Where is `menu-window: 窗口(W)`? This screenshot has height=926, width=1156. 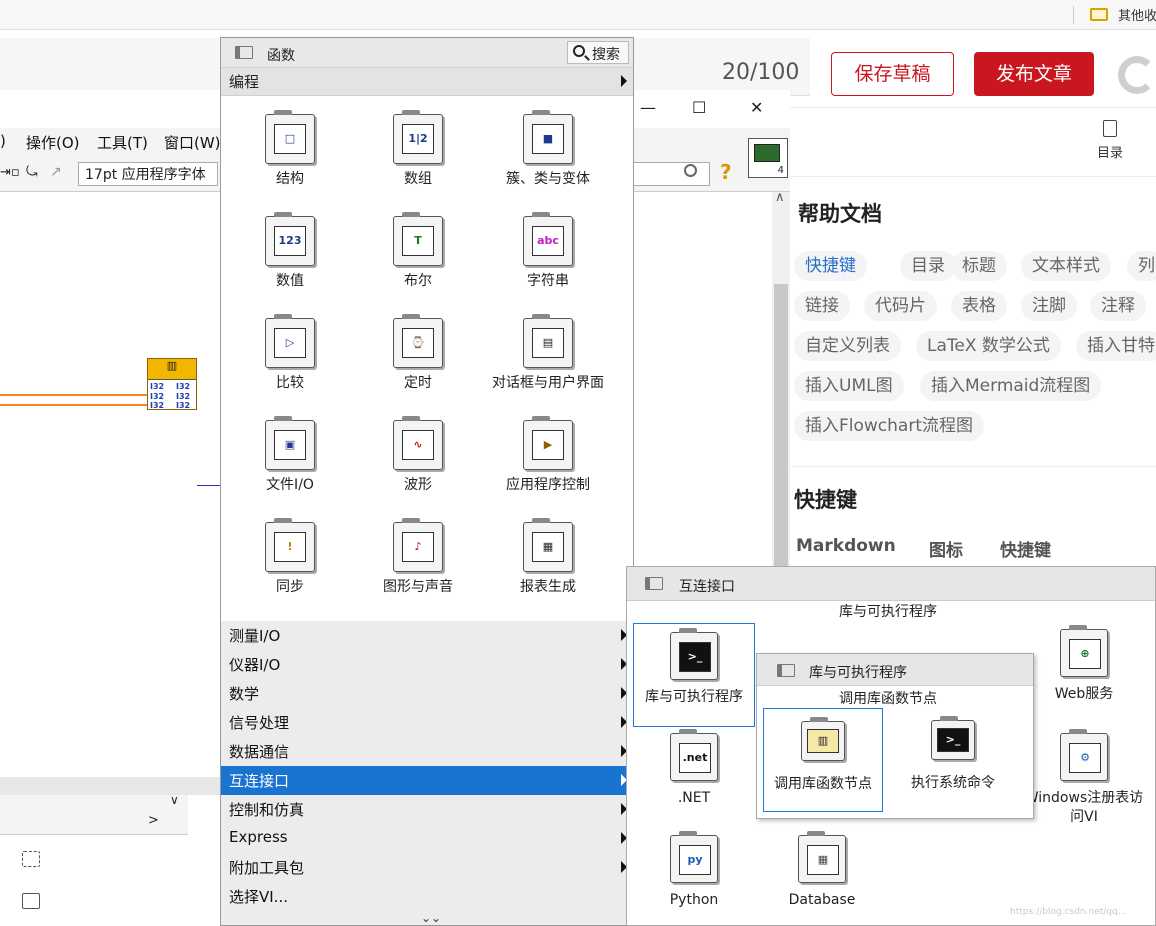
menu-window: 窗口(W) is located at coordinates (192, 142).